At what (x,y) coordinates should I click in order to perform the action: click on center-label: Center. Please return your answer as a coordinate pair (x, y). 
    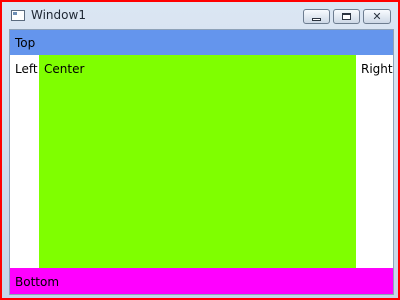
    Looking at the image, I should click on (64, 69).